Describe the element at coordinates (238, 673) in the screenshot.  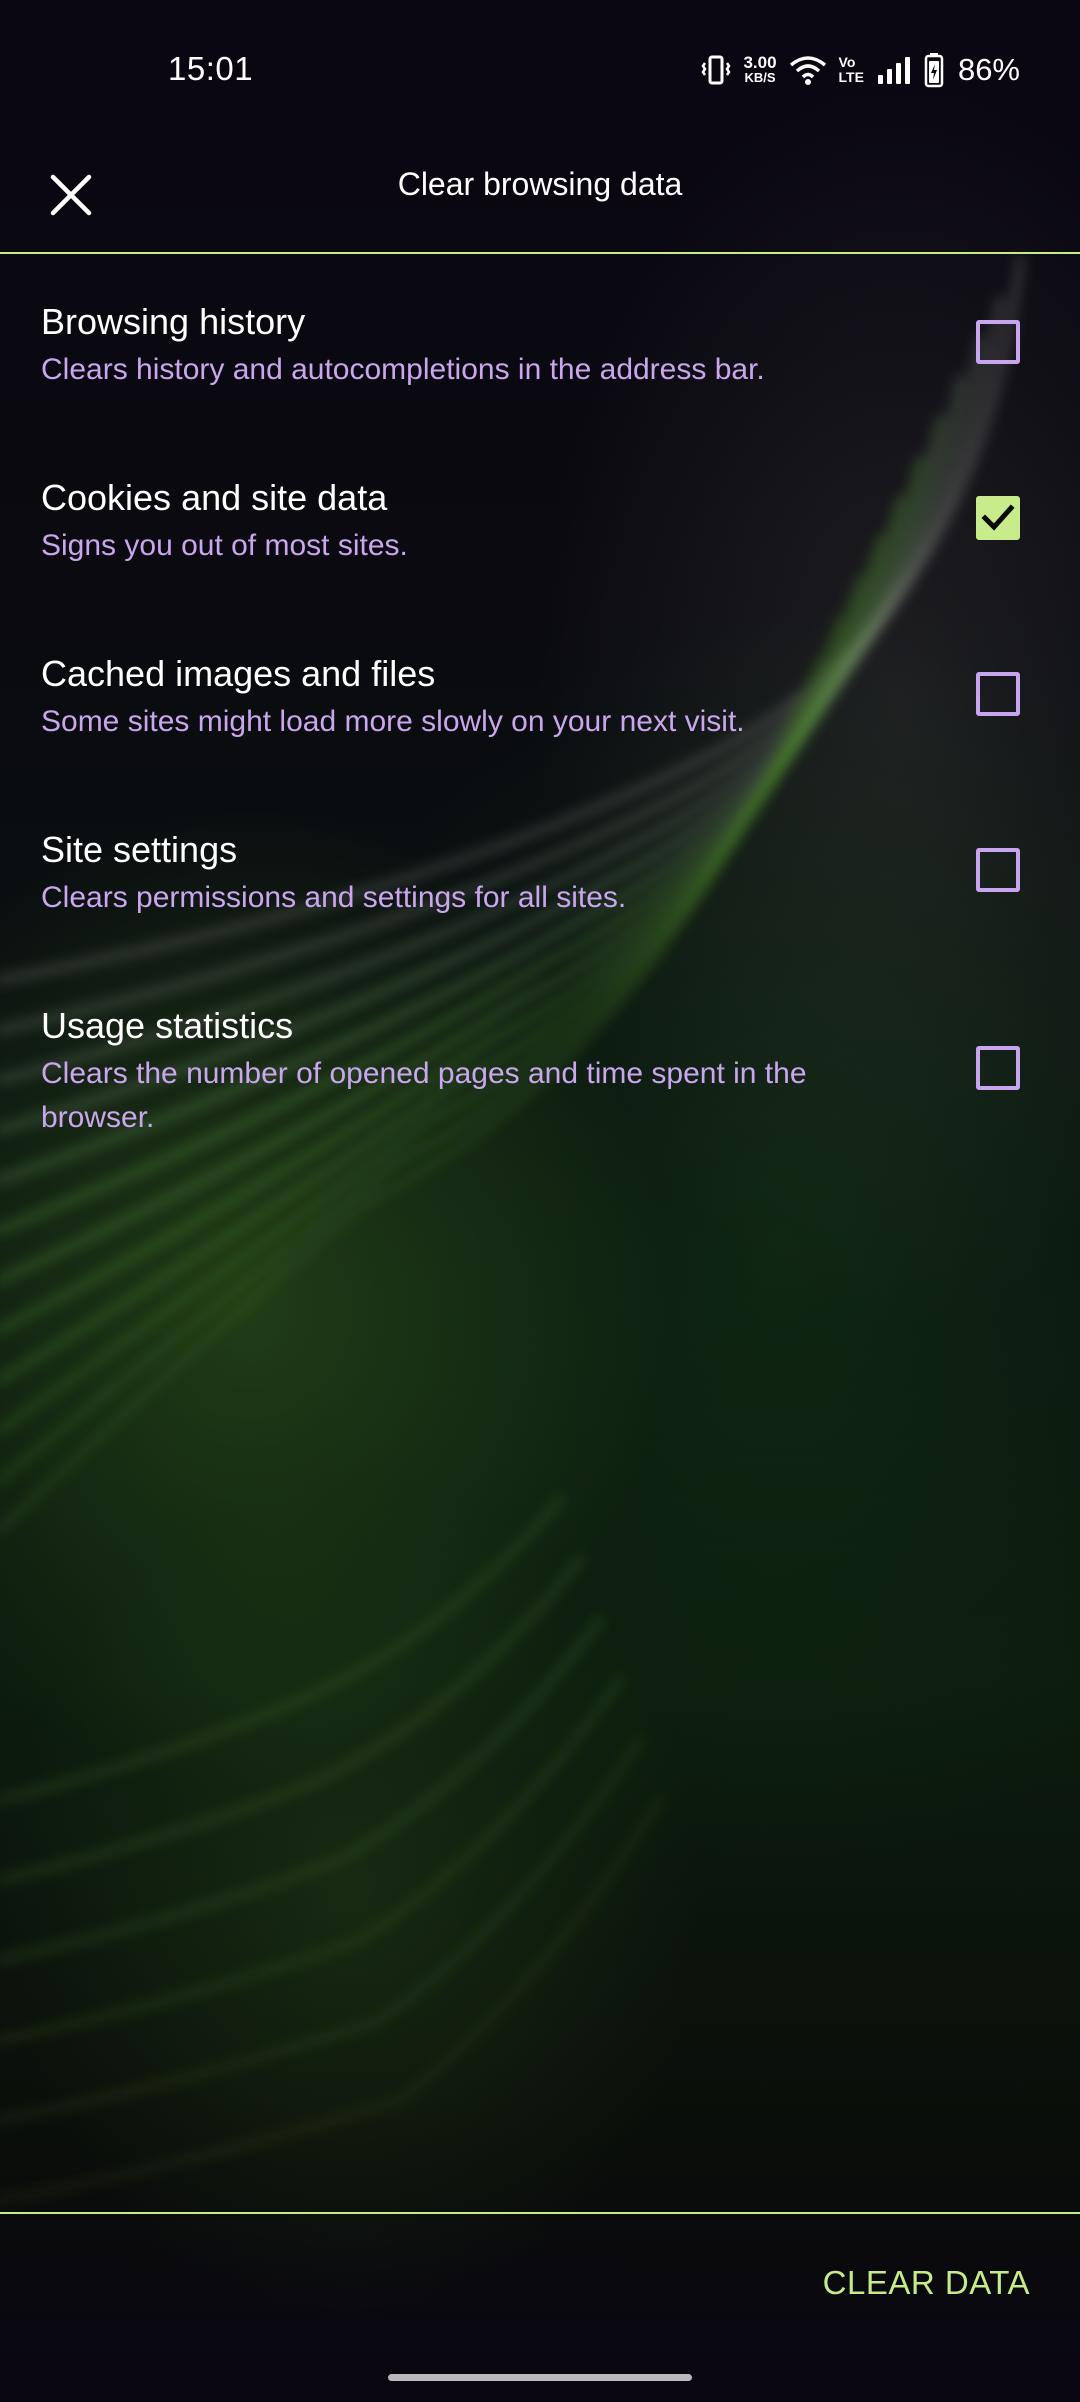
I see `option-title: Cached images and files` at that location.